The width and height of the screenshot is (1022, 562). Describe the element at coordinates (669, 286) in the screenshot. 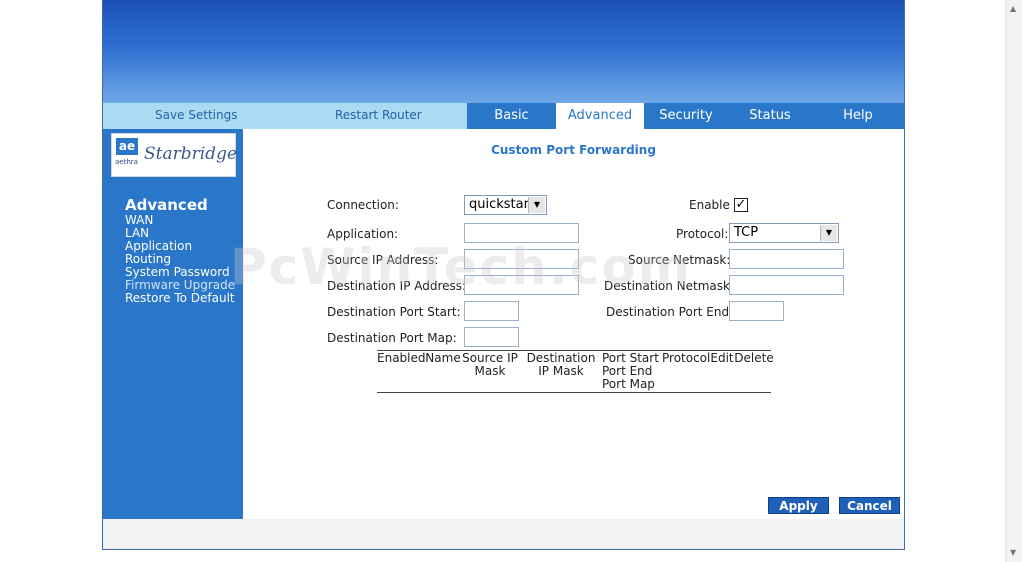

I see `dest-netmask-label: Destination Netmask:` at that location.